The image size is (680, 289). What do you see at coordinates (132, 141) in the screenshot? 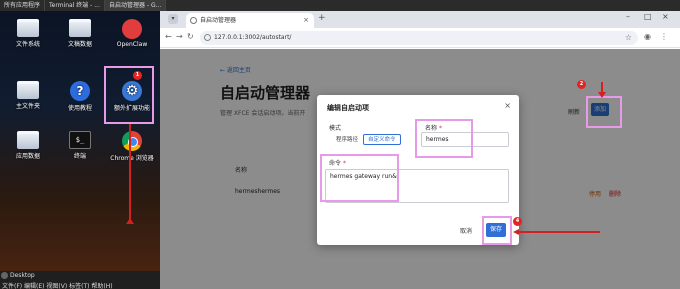
I see `chrome-icon` at bounding box center [132, 141].